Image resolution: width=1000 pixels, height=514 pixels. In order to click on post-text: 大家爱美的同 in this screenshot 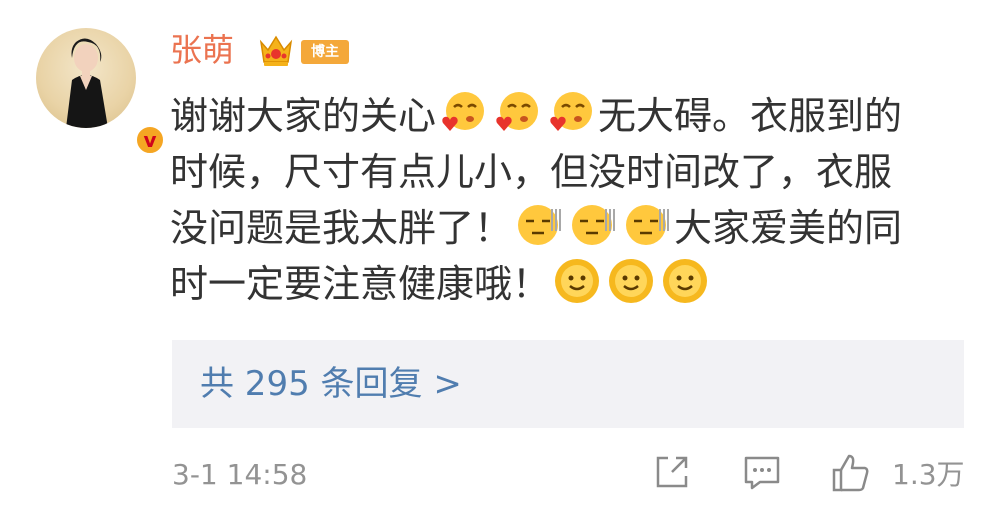, I will do `click(788, 228)`.